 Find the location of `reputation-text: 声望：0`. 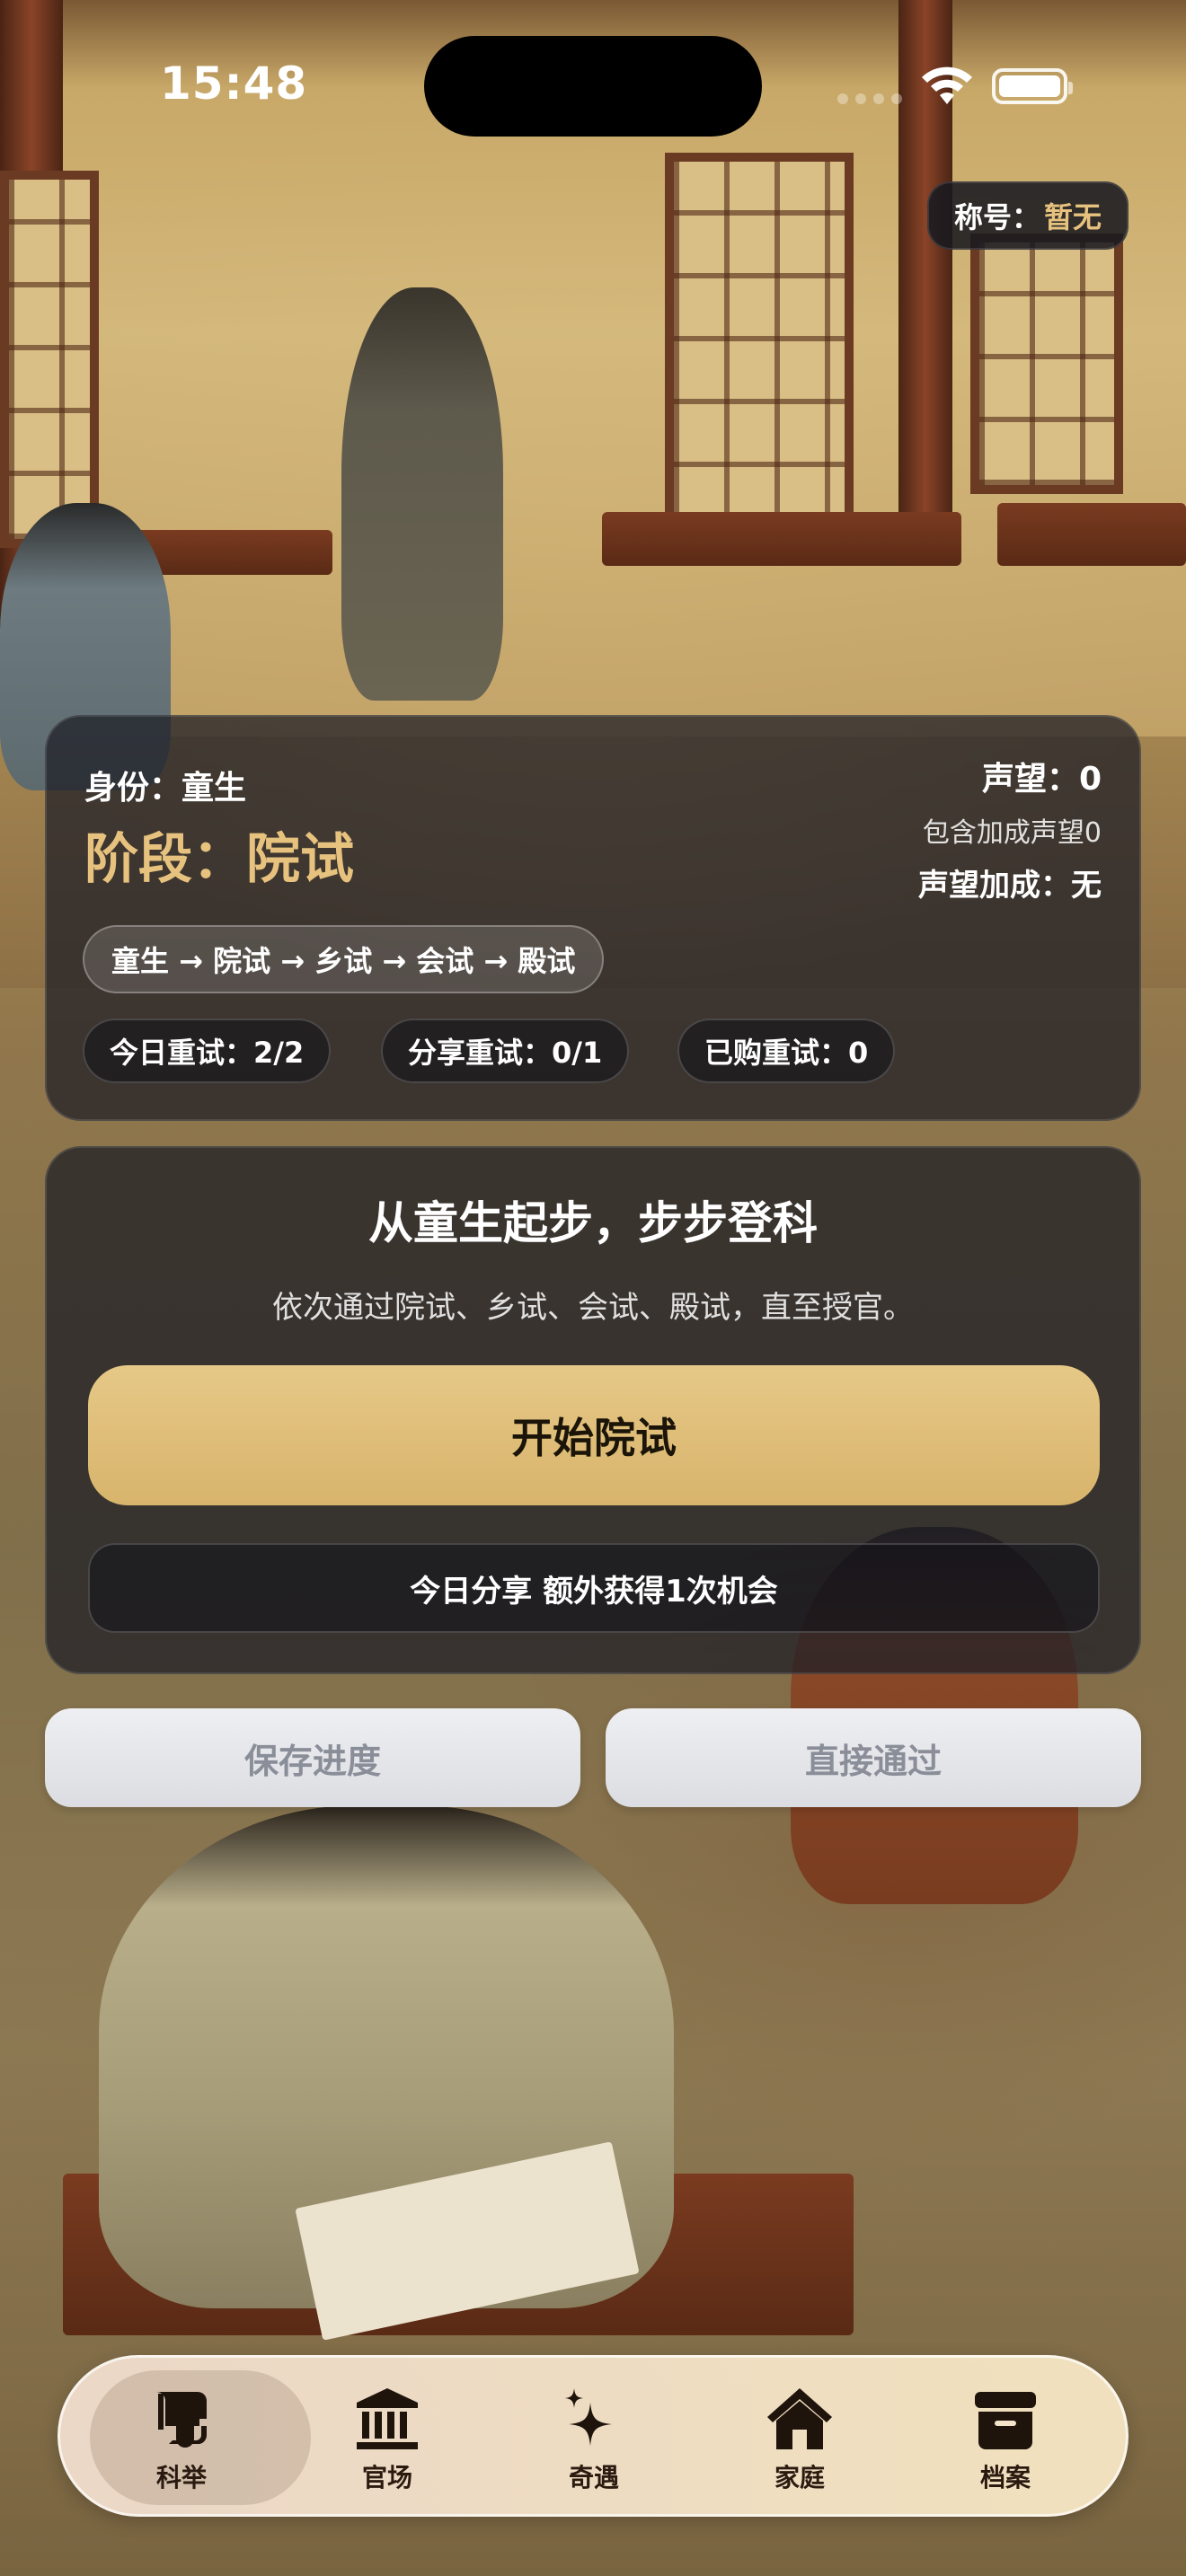

reputation-text: 声望：0 is located at coordinates (1041, 779).